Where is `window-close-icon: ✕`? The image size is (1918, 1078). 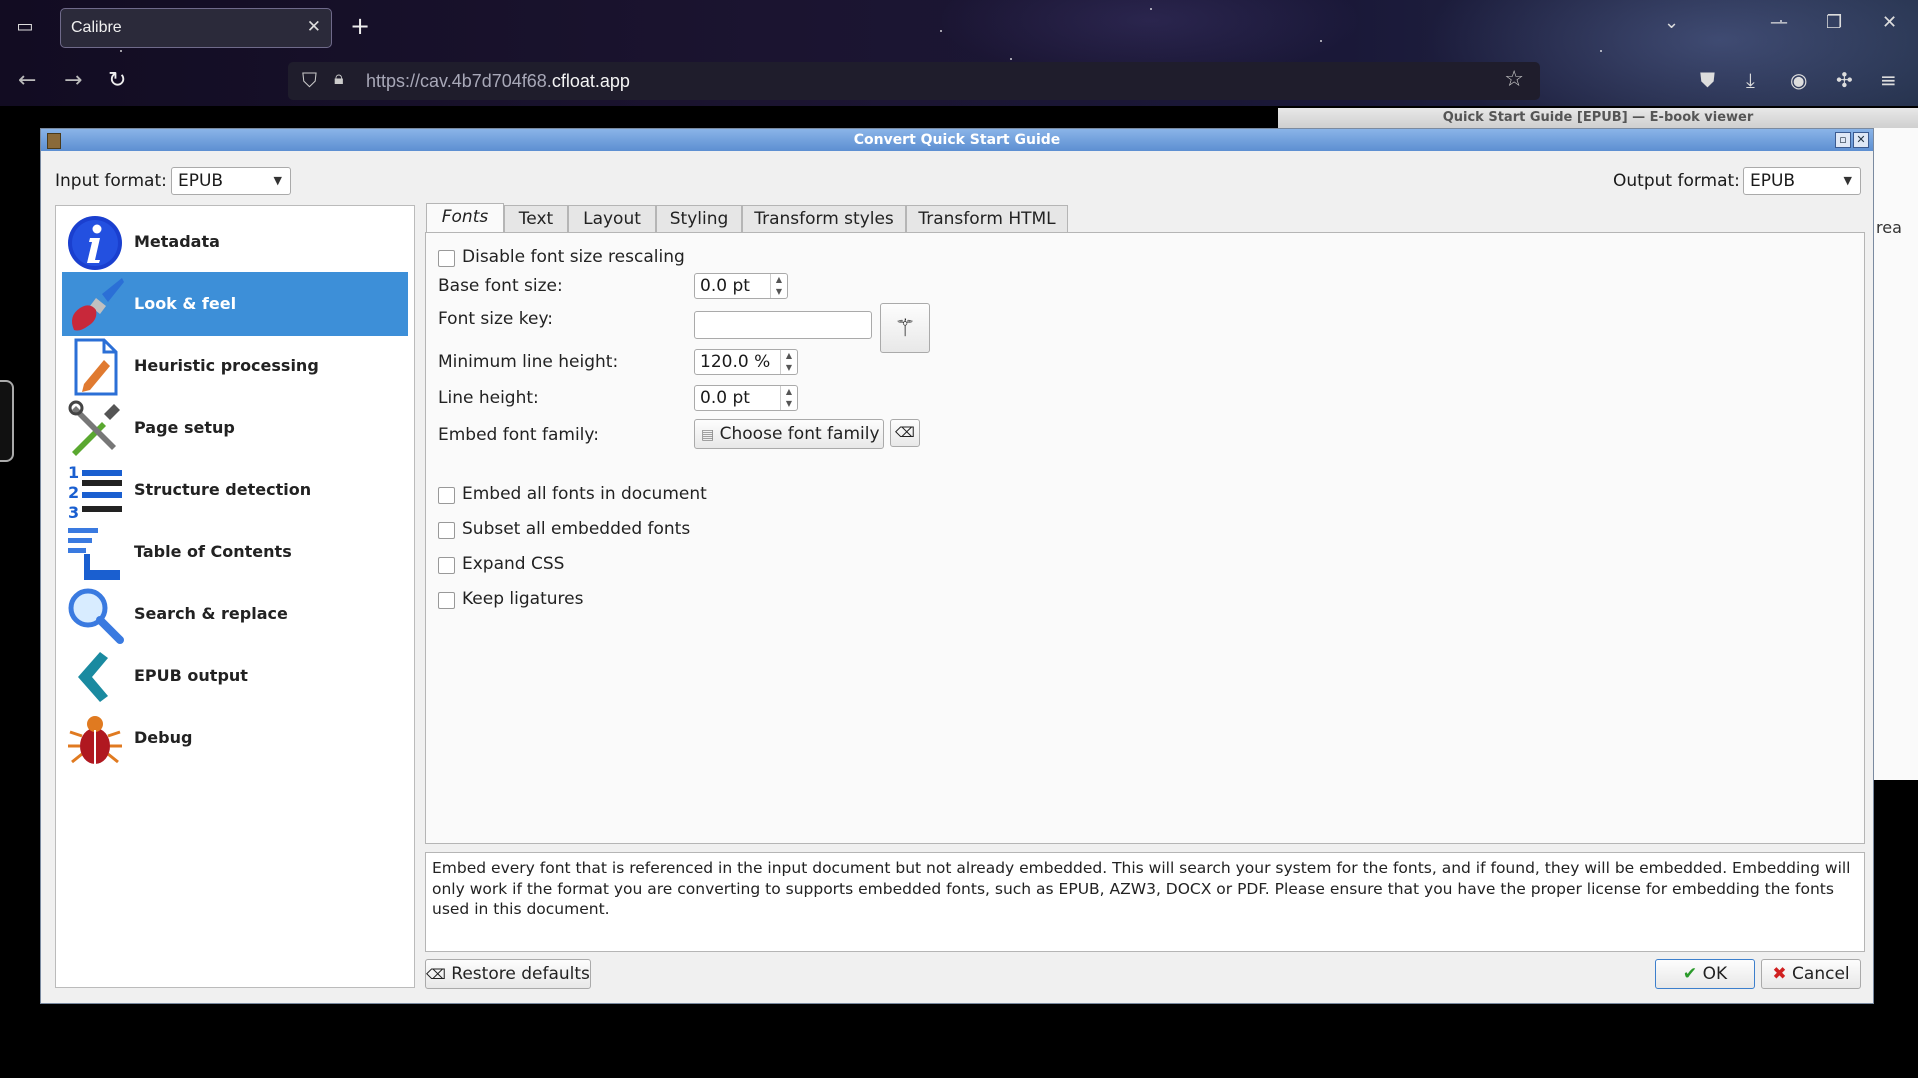
window-close-icon: ✕ is located at coordinates (1889, 22).